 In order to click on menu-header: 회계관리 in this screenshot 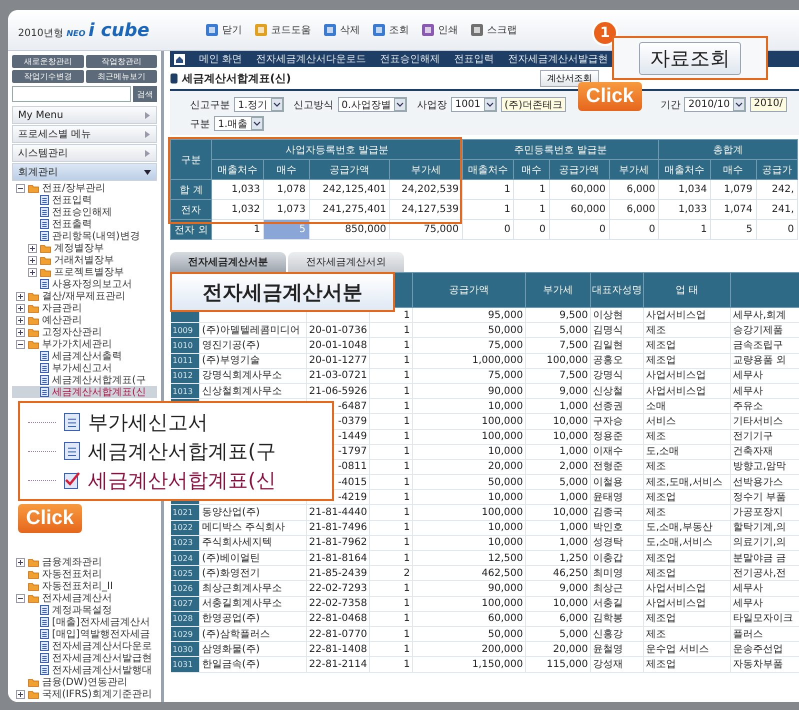, I will do `click(84, 172)`.